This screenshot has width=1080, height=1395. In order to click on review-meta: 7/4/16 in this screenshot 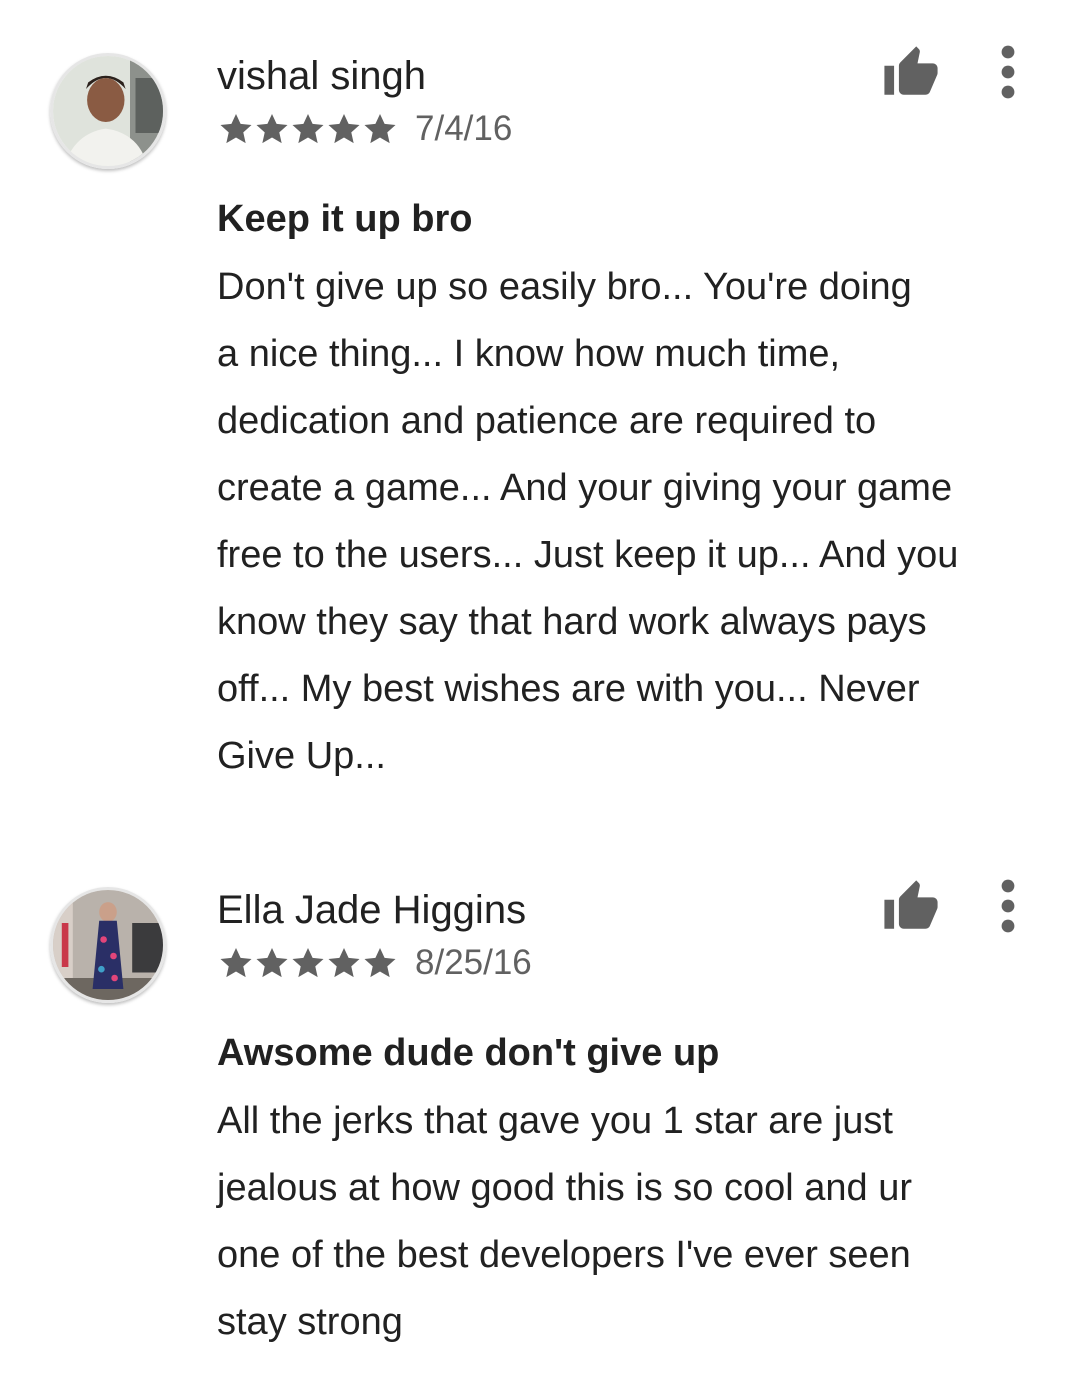, I will do `click(364, 129)`.